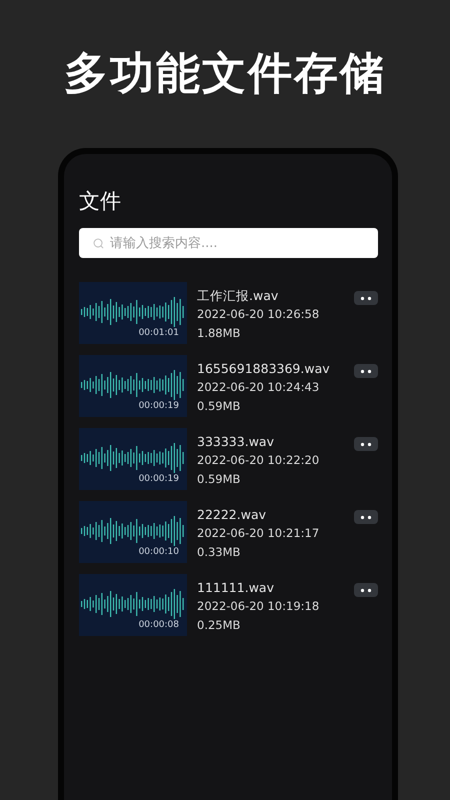  What do you see at coordinates (258, 314) in the screenshot?
I see `file-date: 2022-06-20 10:26:58` at bounding box center [258, 314].